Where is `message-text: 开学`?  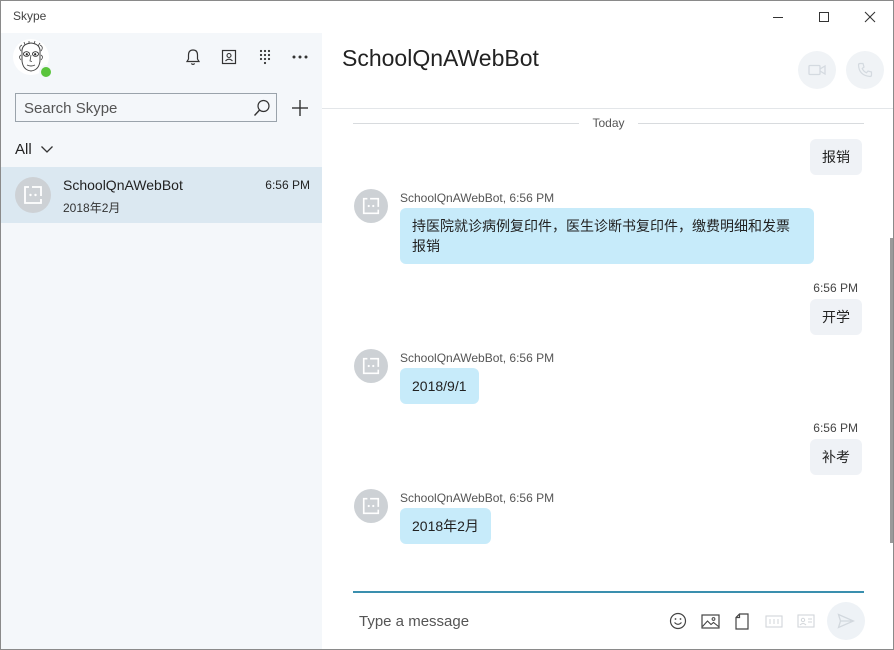 message-text: 开学 is located at coordinates (836, 317).